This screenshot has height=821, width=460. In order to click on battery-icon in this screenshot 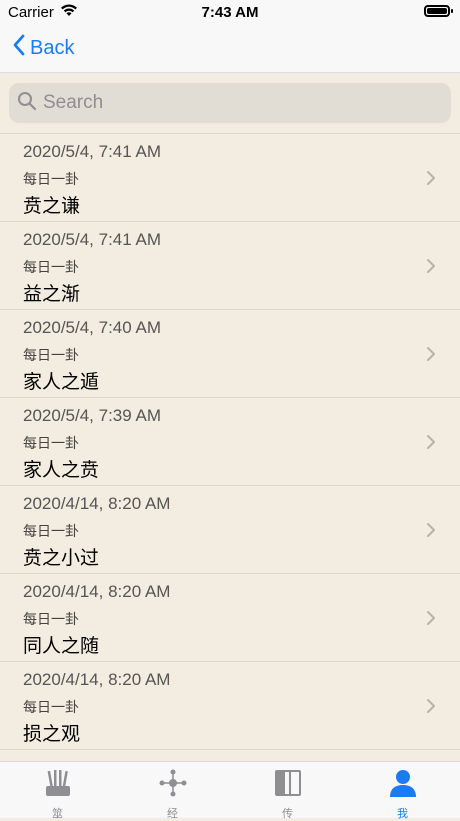, I will do `click(438, 11)`.